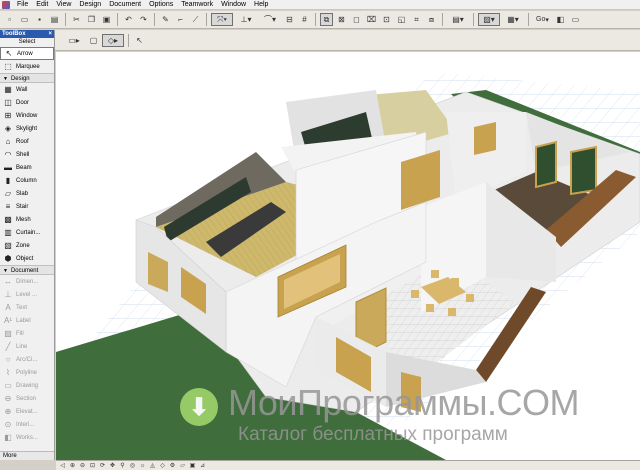  I want to click on menu-window: Window, so click(233, 5).